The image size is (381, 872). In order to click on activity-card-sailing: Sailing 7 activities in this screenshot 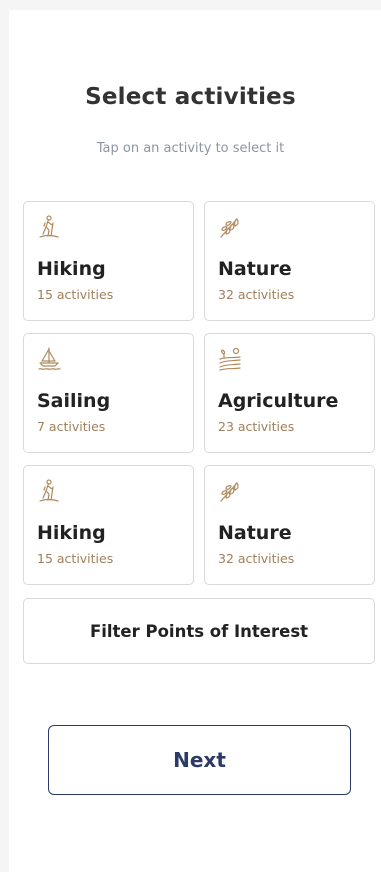, I will do `click(108, 393)`.